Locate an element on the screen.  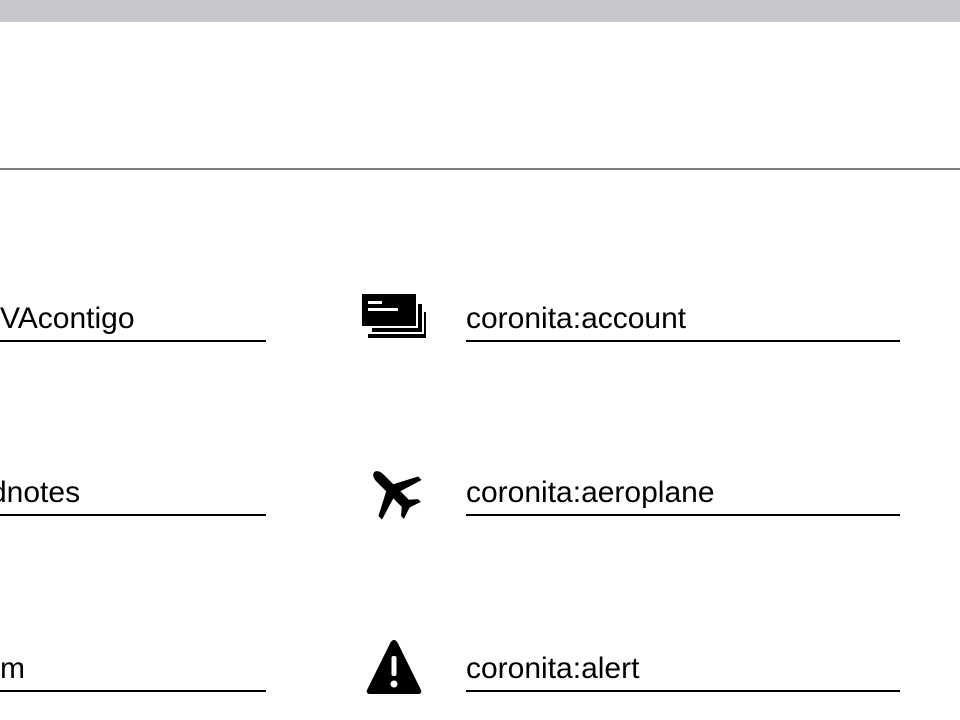
alert-icon is located at coordinates (394, 667).